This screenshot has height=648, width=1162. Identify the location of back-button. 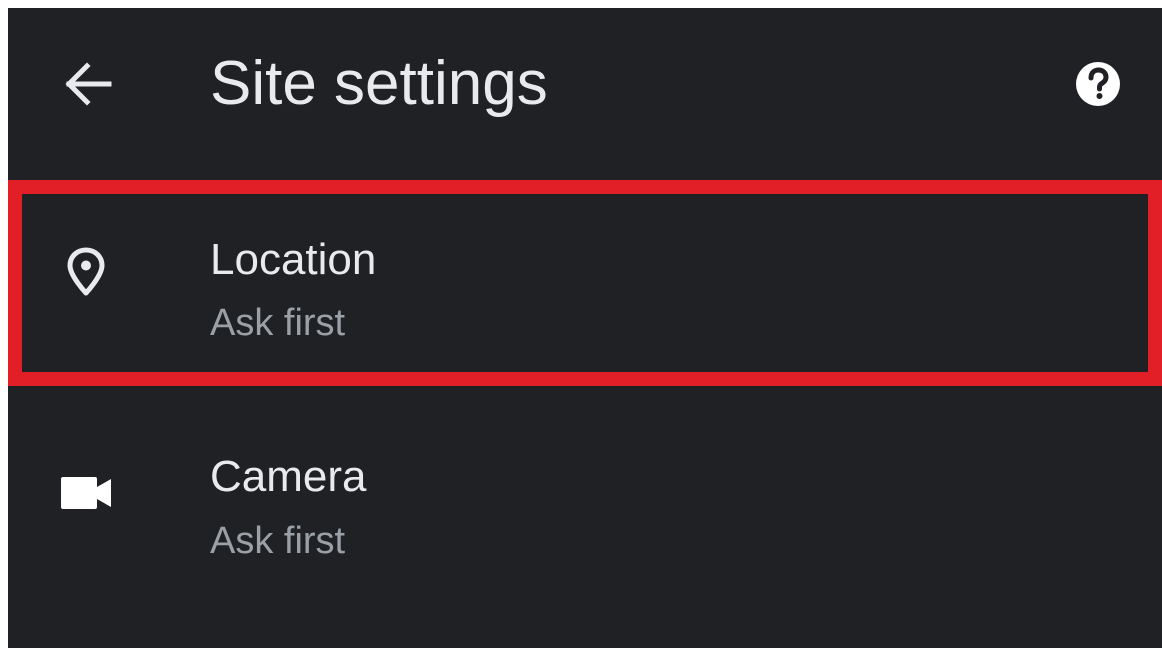
(88, 84).